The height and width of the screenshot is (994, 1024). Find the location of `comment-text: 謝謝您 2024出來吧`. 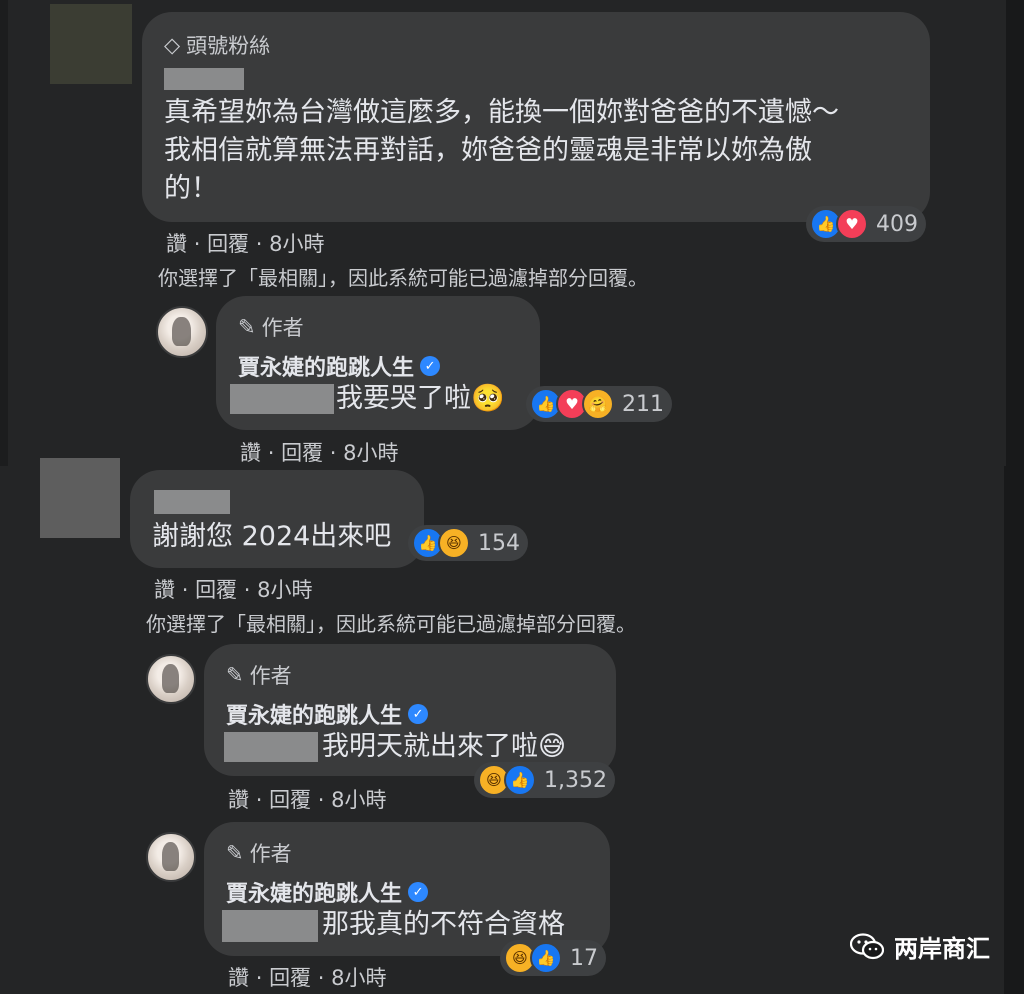

comment-text: 謝謝您 2024出來吧 is located at coordinates (272, 536).